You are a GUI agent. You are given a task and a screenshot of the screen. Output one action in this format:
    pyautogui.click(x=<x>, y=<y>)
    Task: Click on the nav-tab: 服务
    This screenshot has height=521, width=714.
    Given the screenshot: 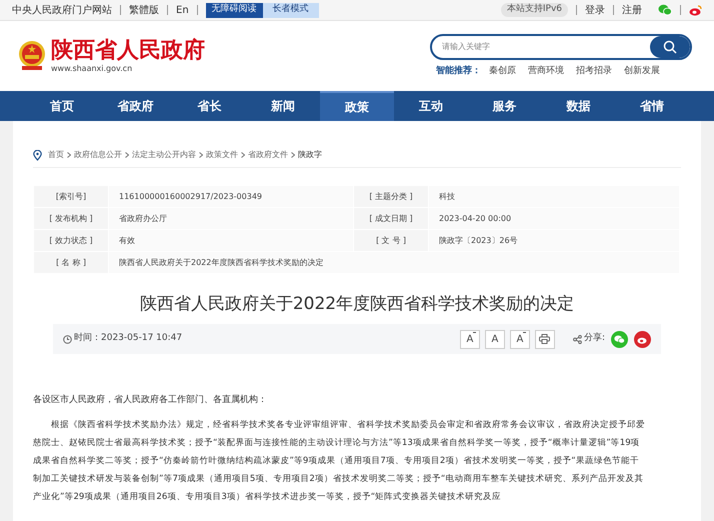 What is the action you would take?
    pyautogui.click(x=505, y=106)
    